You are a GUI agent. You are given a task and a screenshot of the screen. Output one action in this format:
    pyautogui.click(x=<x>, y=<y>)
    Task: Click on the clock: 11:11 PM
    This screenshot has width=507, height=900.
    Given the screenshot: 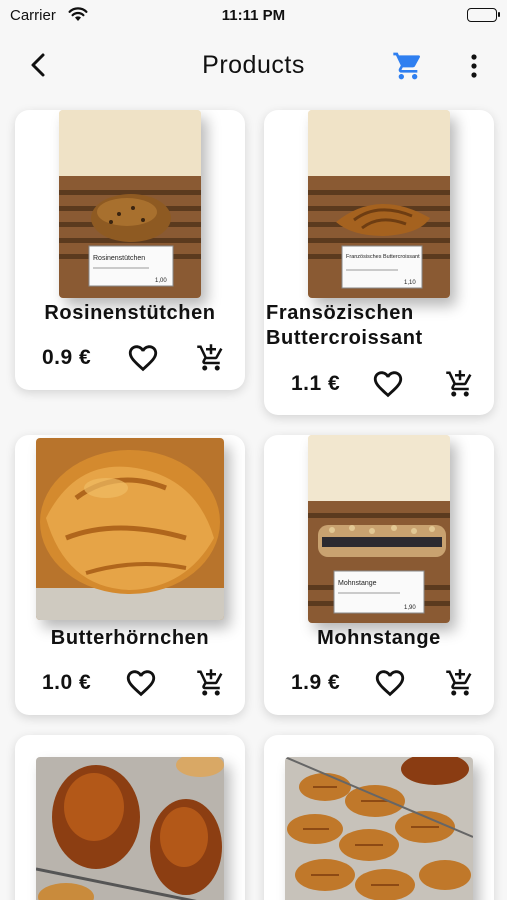 What is the action you would take?
    pyautogui.click(x=253, y=15)
    